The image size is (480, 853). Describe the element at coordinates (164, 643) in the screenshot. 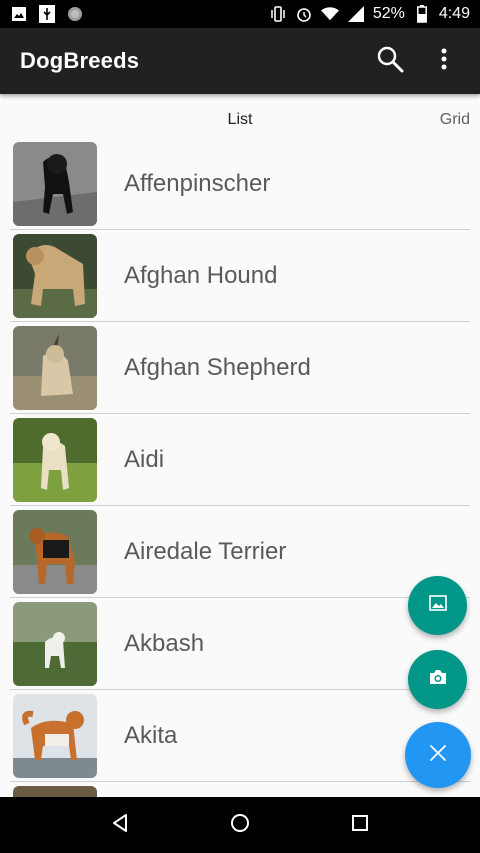

I see `breed-name: Akbash` at that location.